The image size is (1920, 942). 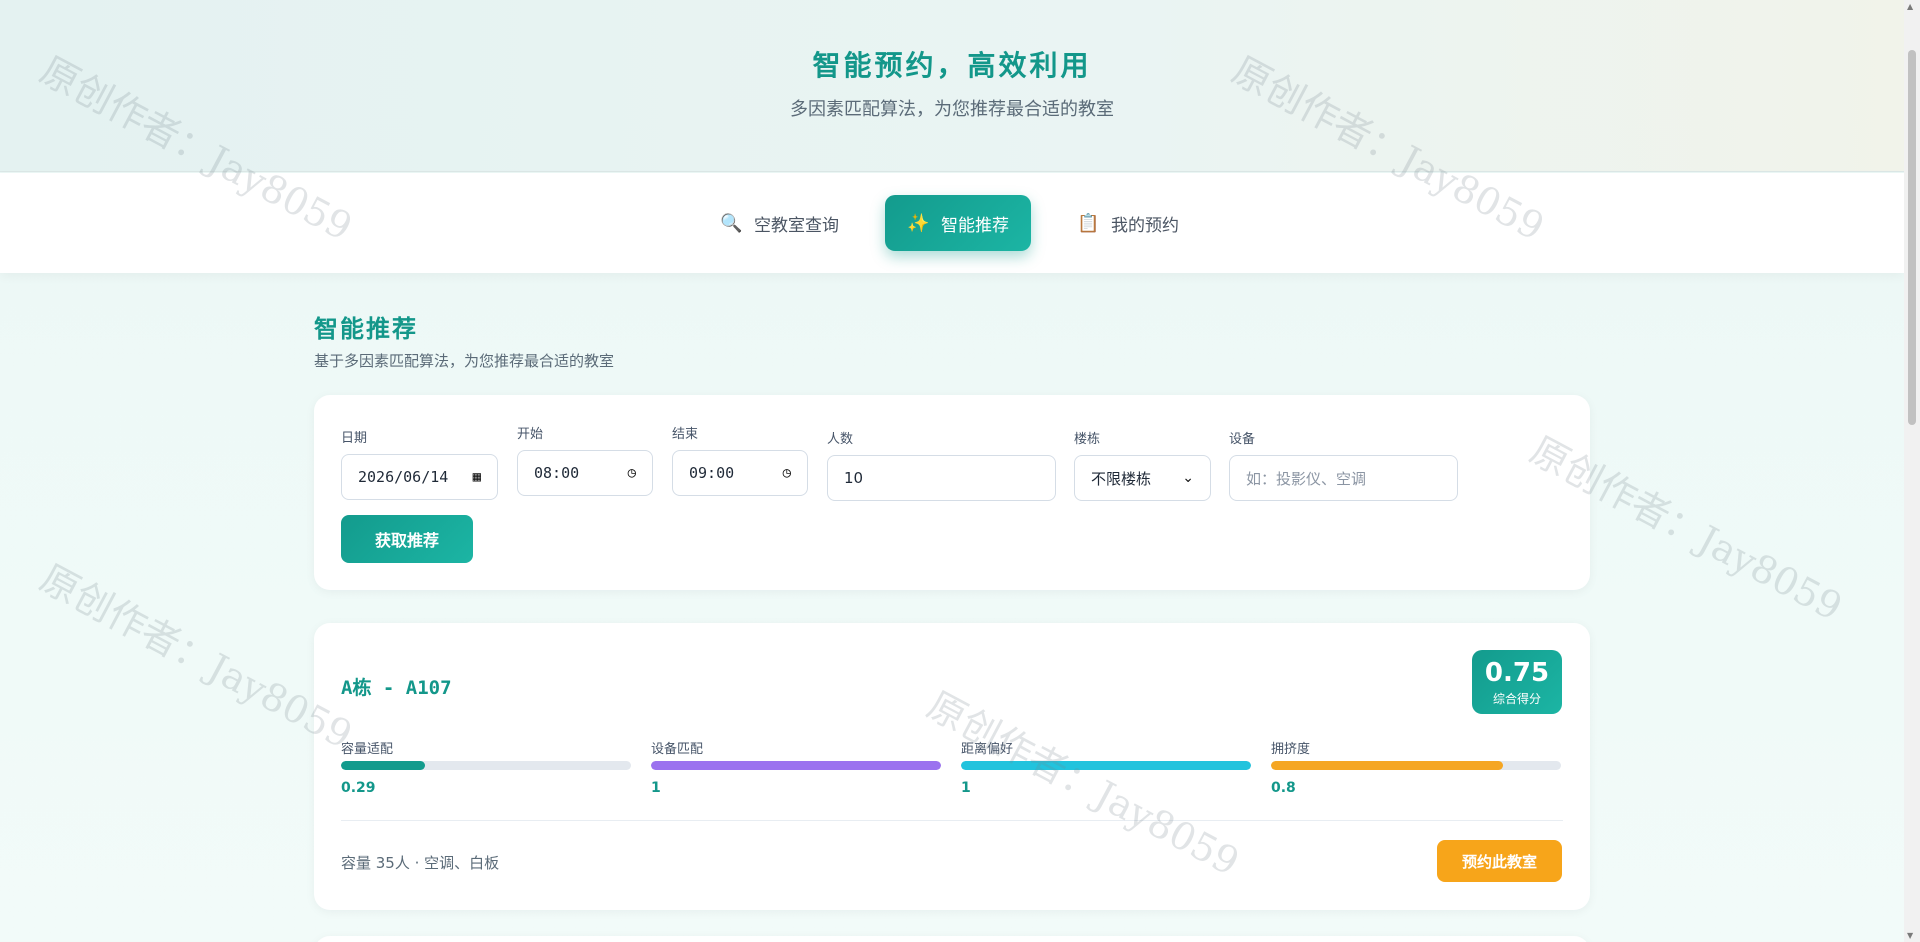 I want to click on equipment-field: 设备 如：投影仪、空调, so click(x=1343, y=464).